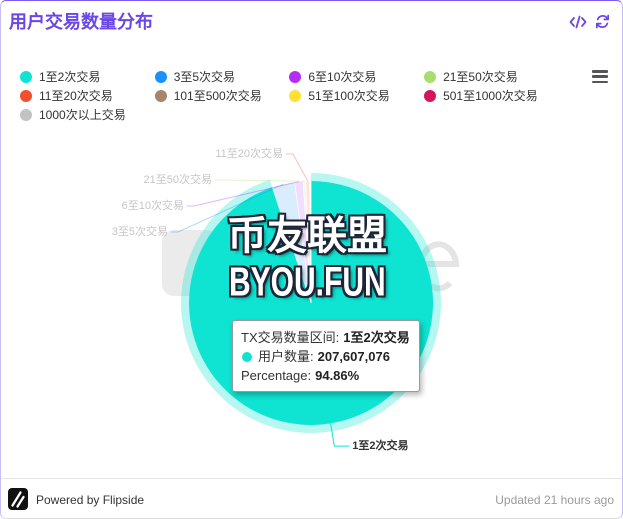 Image resolution: width=623 pixels, height=519 pixels. I want to click on tooltip-value-row: 用户数量: 207,607,076, so click(325, 356).